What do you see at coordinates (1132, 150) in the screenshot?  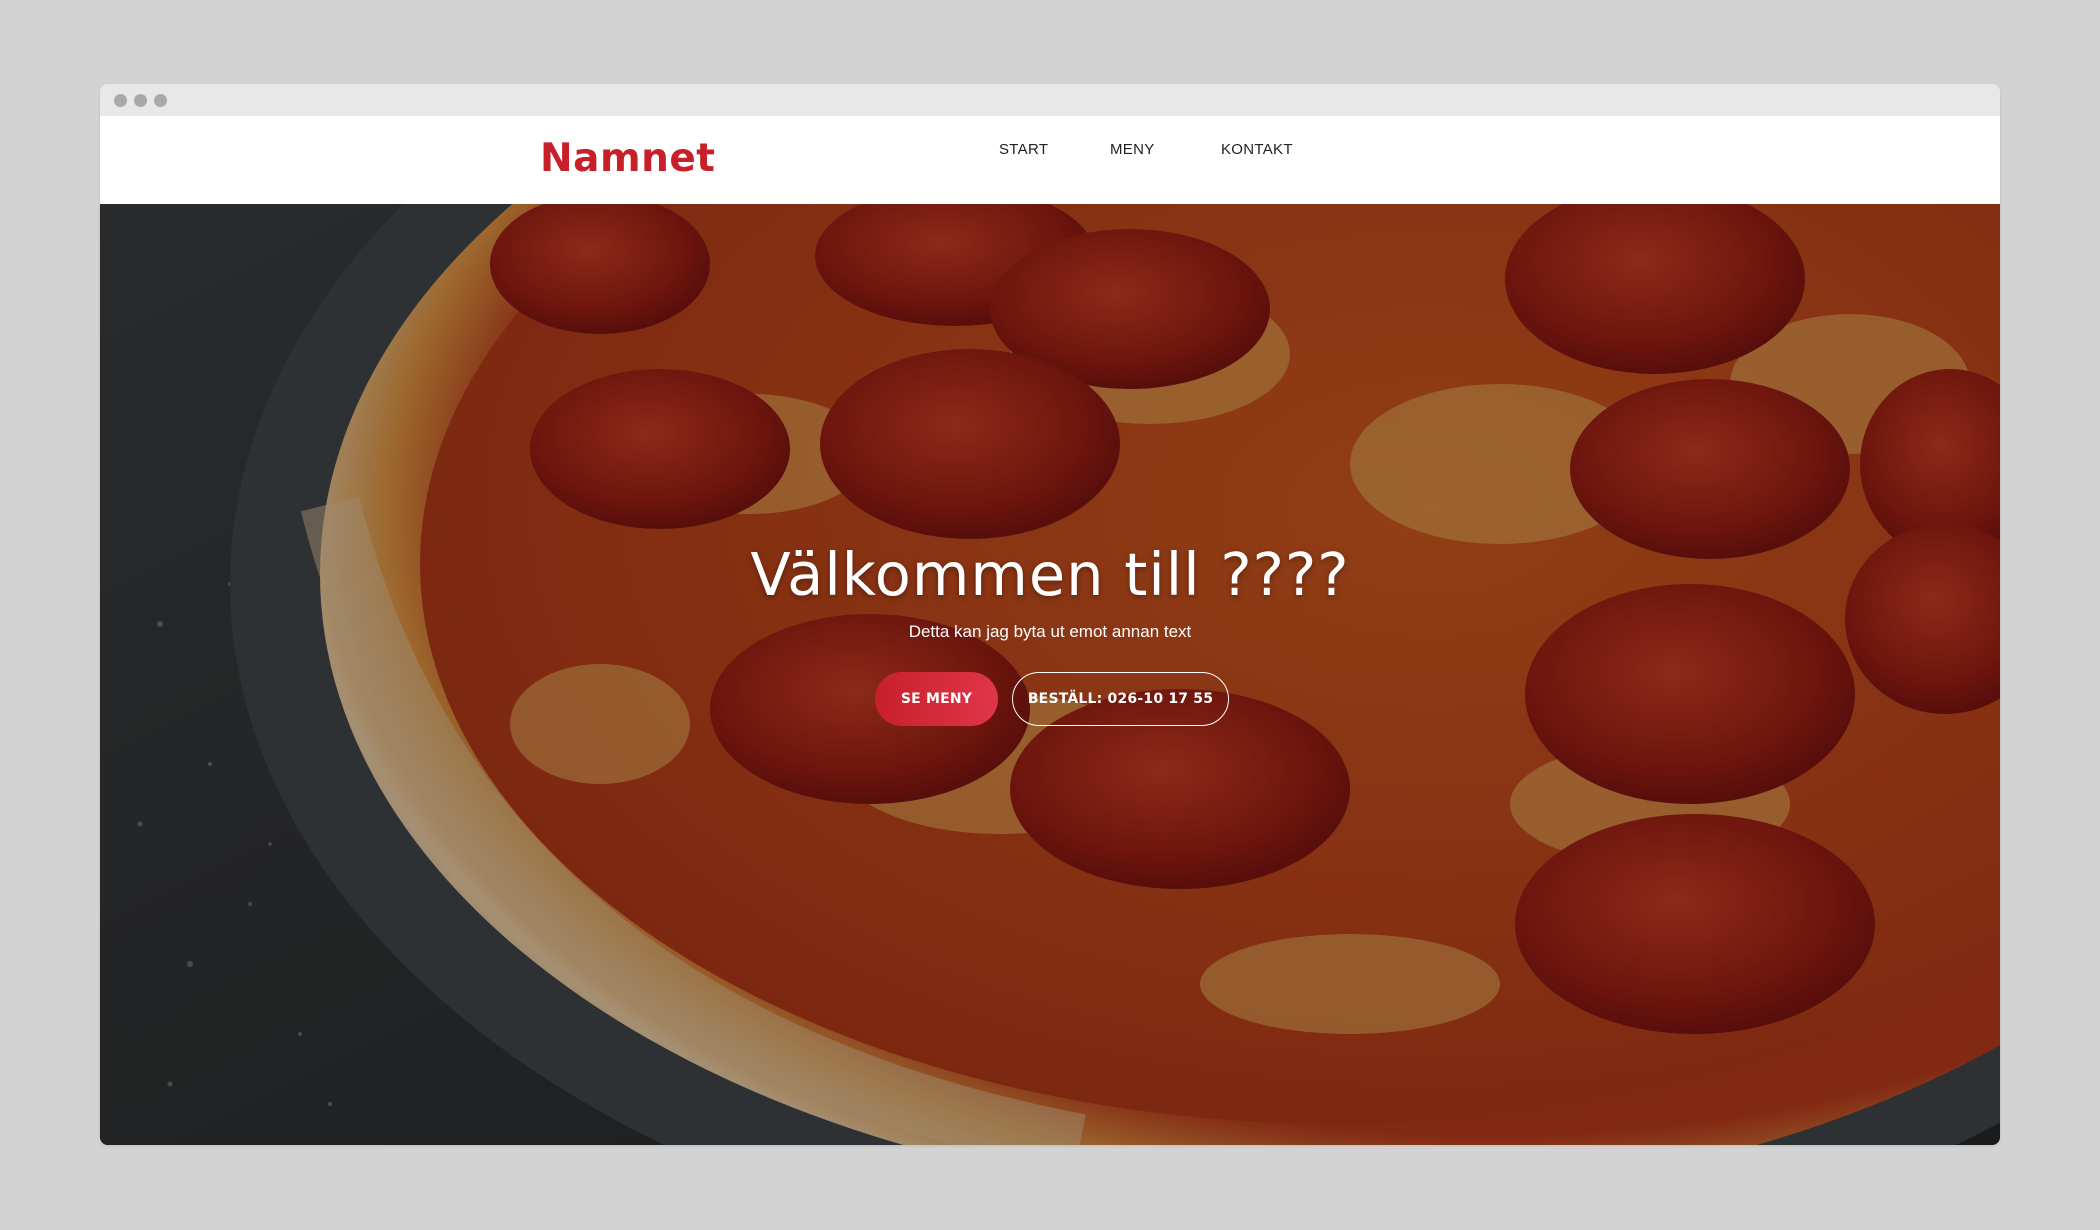 I see `nav-link-meny: MENY` at bounding box center [1132, 150].